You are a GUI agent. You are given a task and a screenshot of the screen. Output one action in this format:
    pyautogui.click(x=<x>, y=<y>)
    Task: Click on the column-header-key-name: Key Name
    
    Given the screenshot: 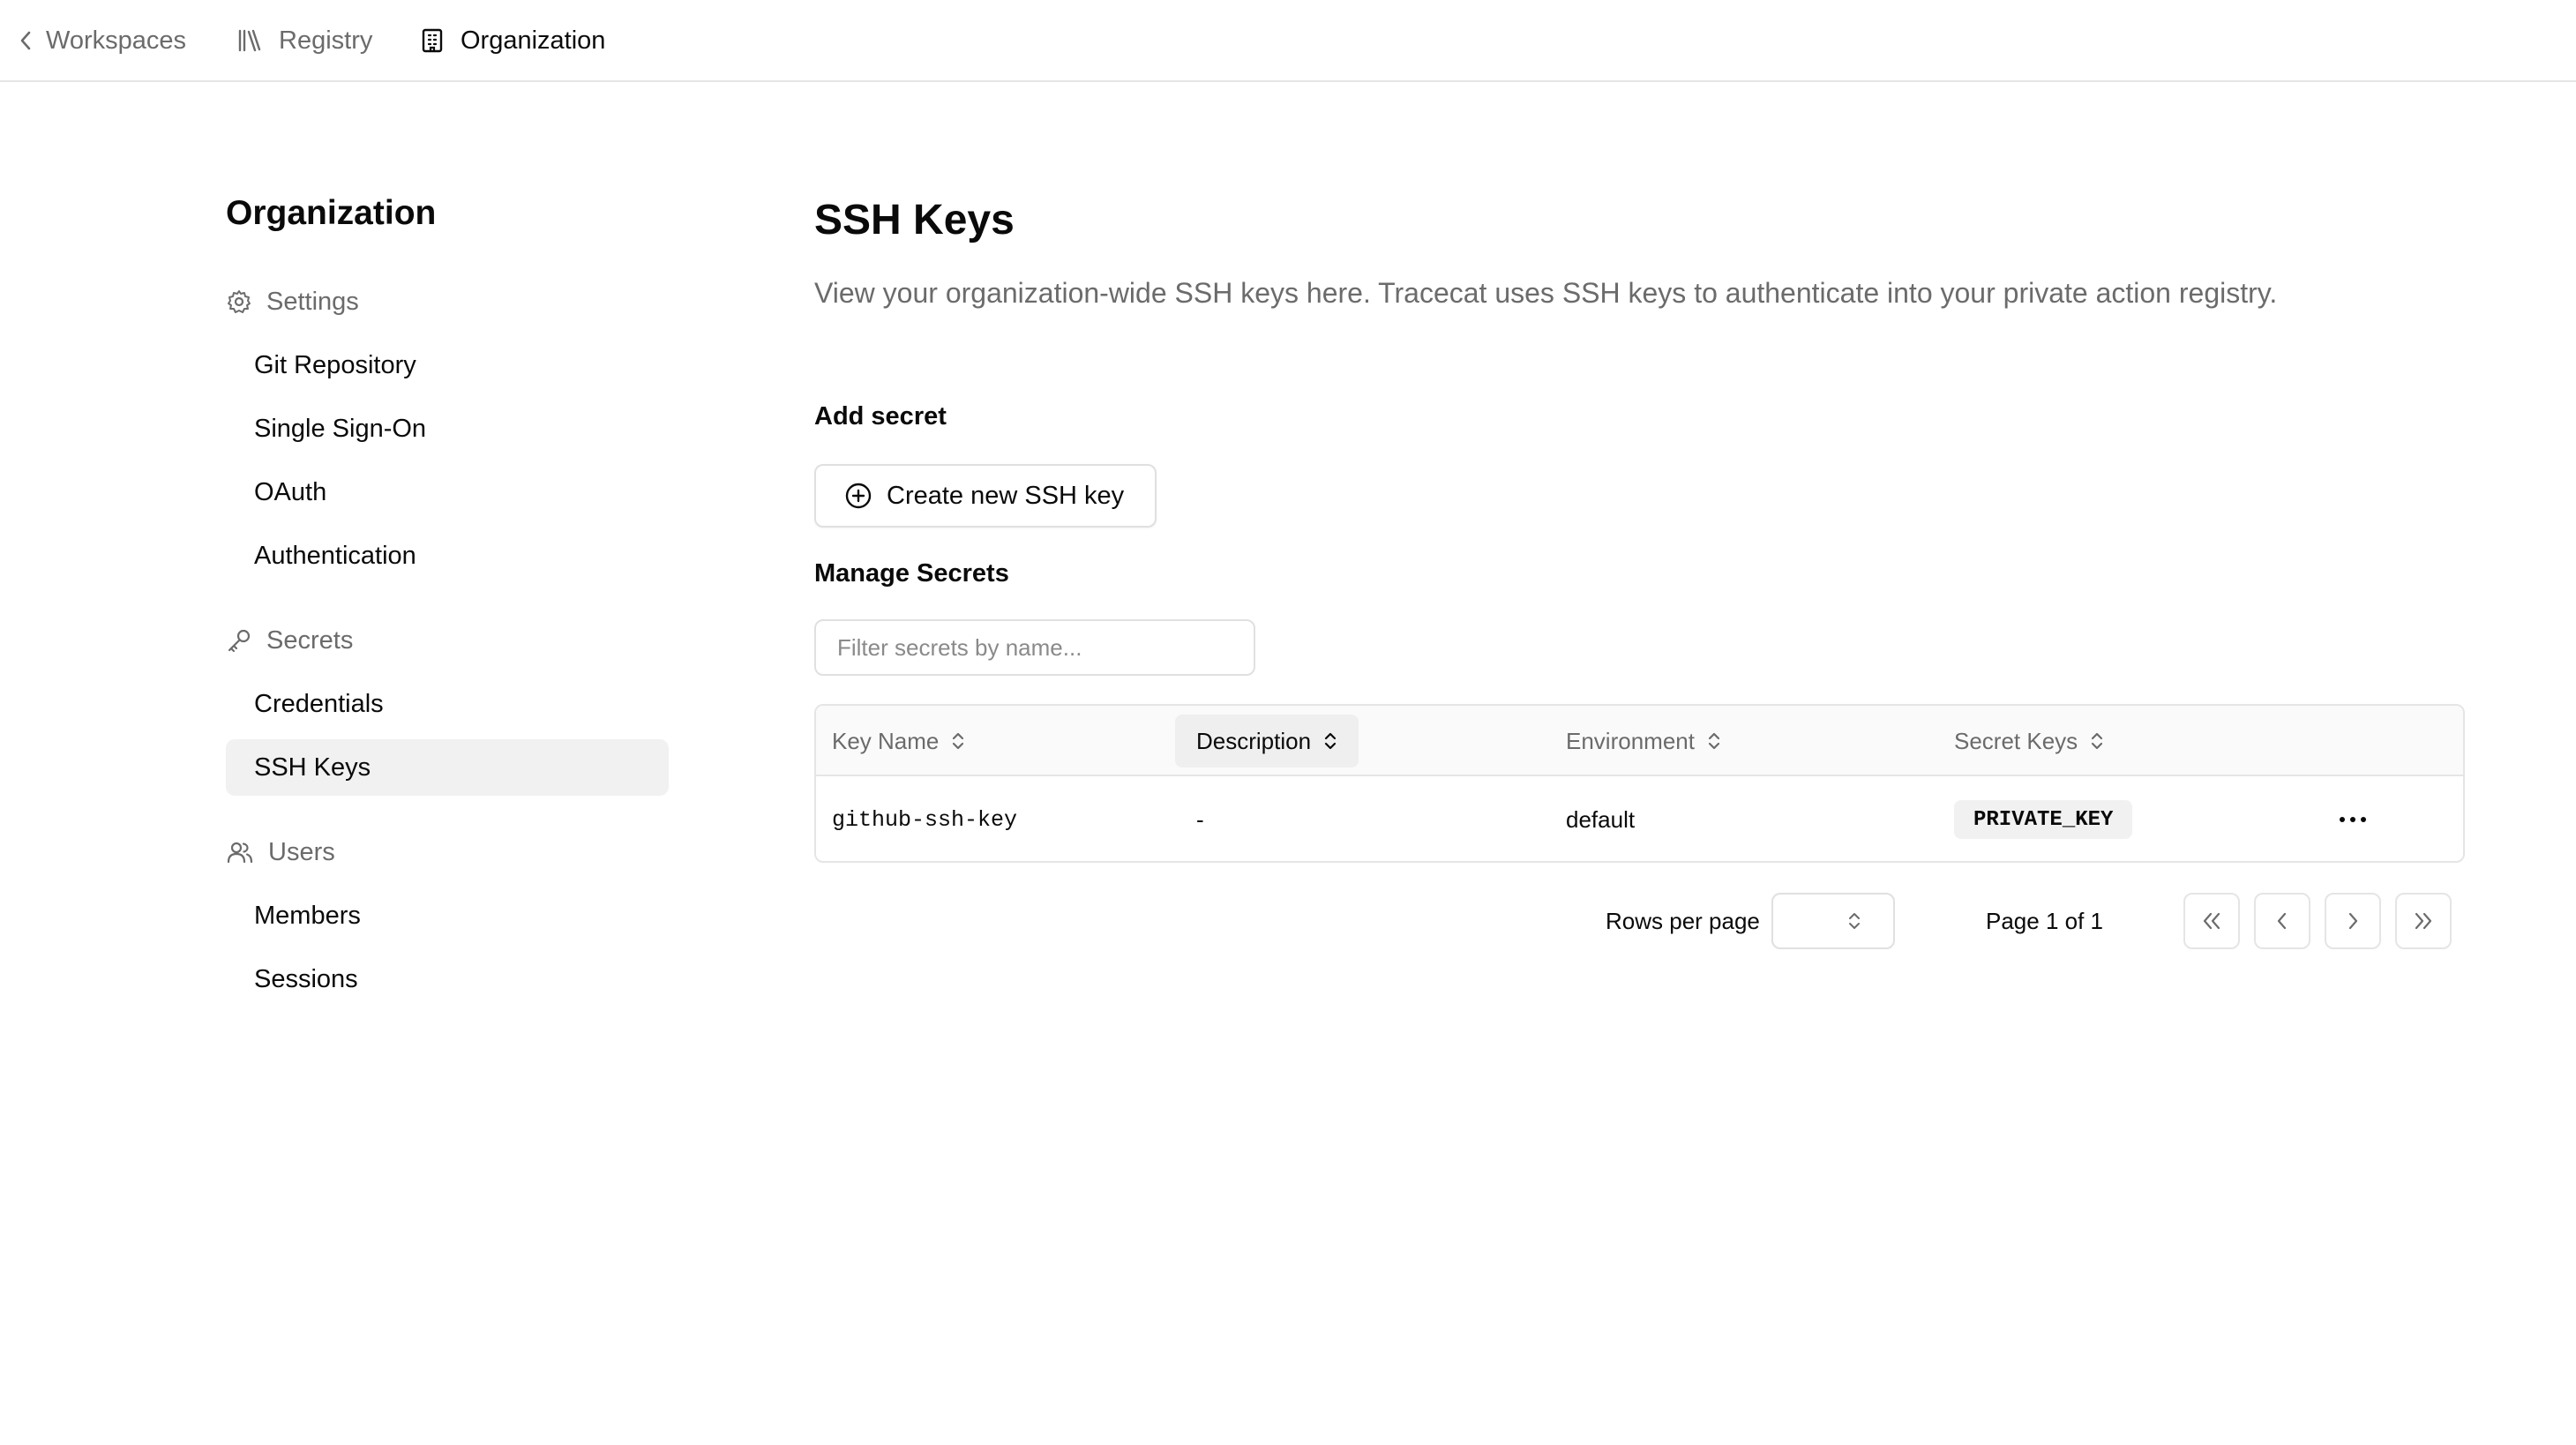 What is the action you would take?
    pyautogui.click(x=899, y=741)
    